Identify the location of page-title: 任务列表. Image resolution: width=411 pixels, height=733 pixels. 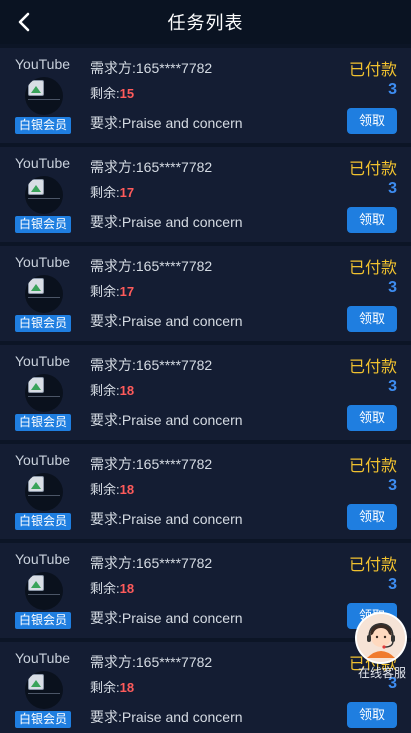
(205, 23).